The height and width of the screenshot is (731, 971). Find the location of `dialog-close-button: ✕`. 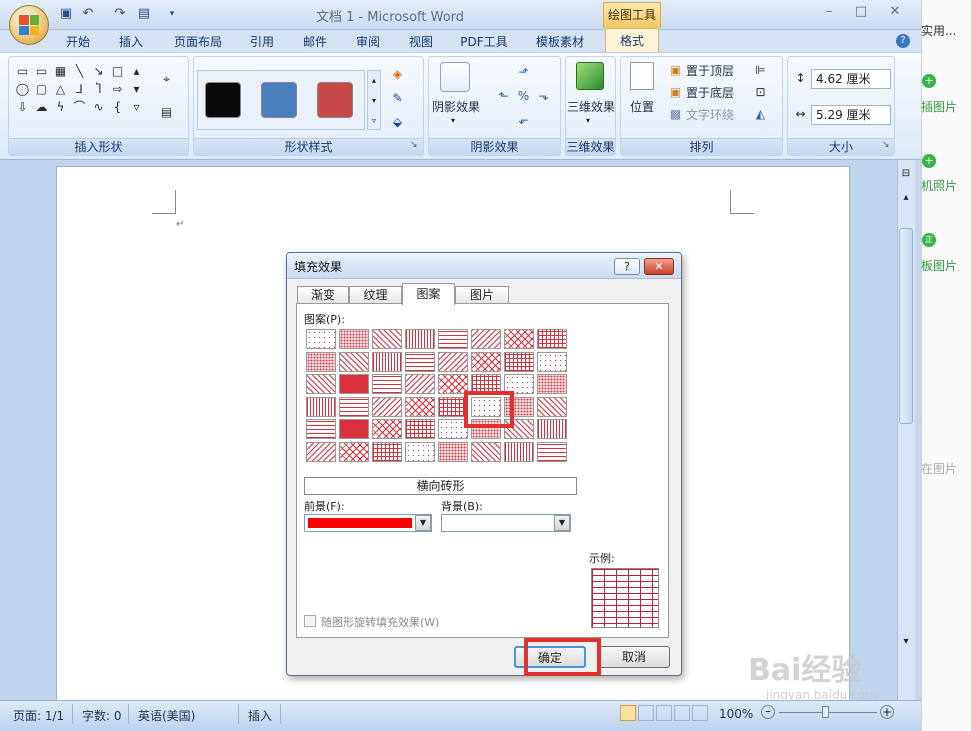

dialog-close-button: ✕ is located at coordinates (659, 266).